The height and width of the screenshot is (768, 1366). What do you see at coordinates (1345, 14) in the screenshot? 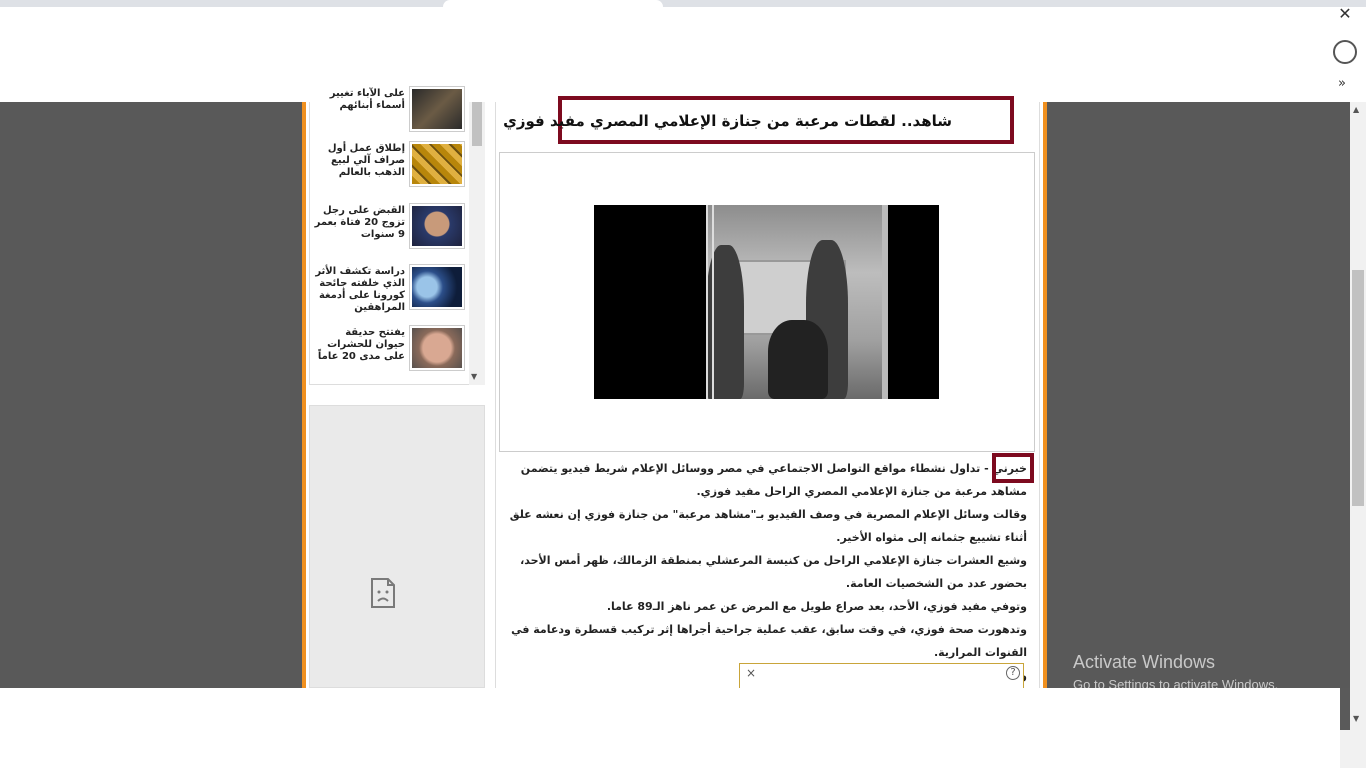
I see `close-icon: ✕` at bounding box center [1345, 14].